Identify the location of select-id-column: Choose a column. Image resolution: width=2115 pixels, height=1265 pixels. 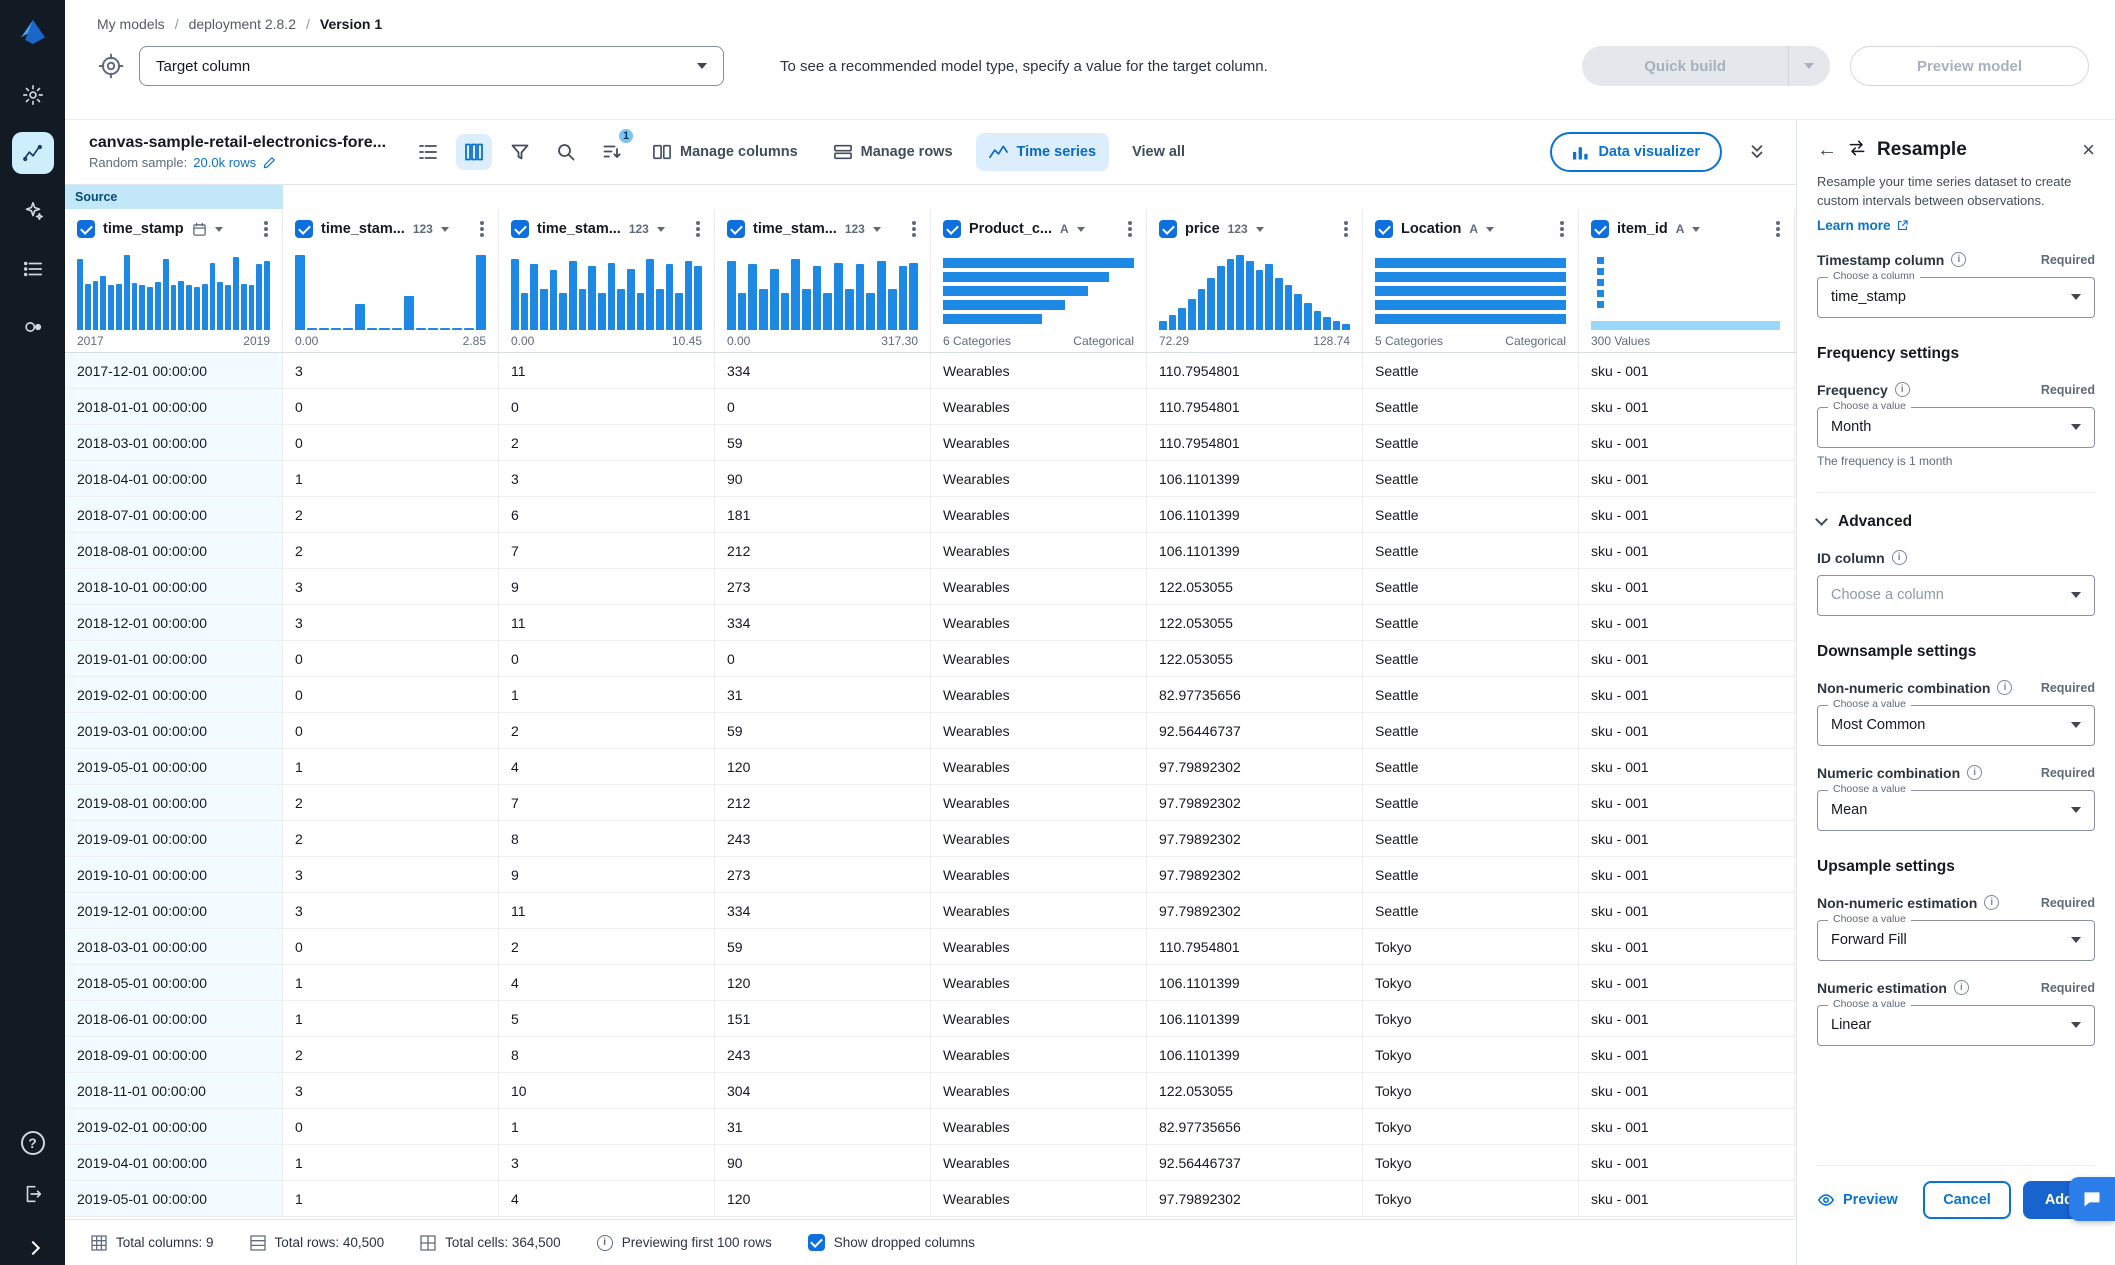
(1956, 595).